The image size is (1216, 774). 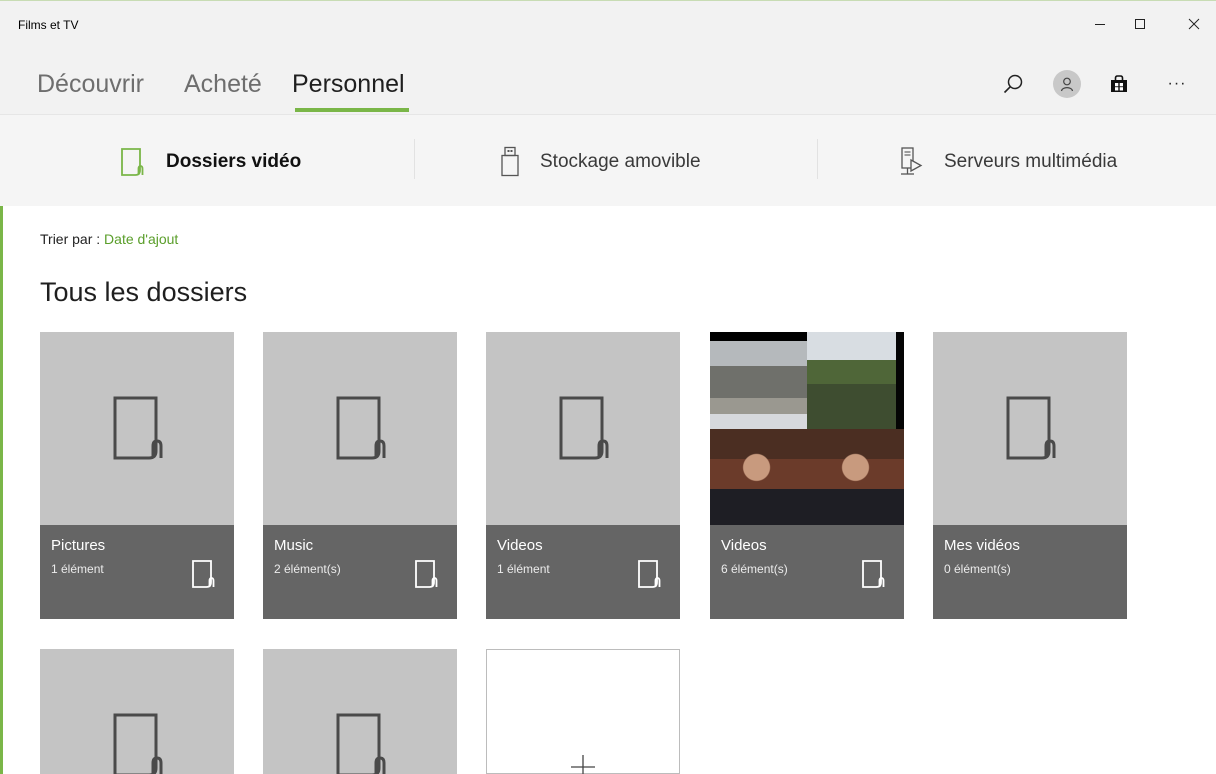 I want to click on tab-discover: Découvrir, so click(x=90, y=84).